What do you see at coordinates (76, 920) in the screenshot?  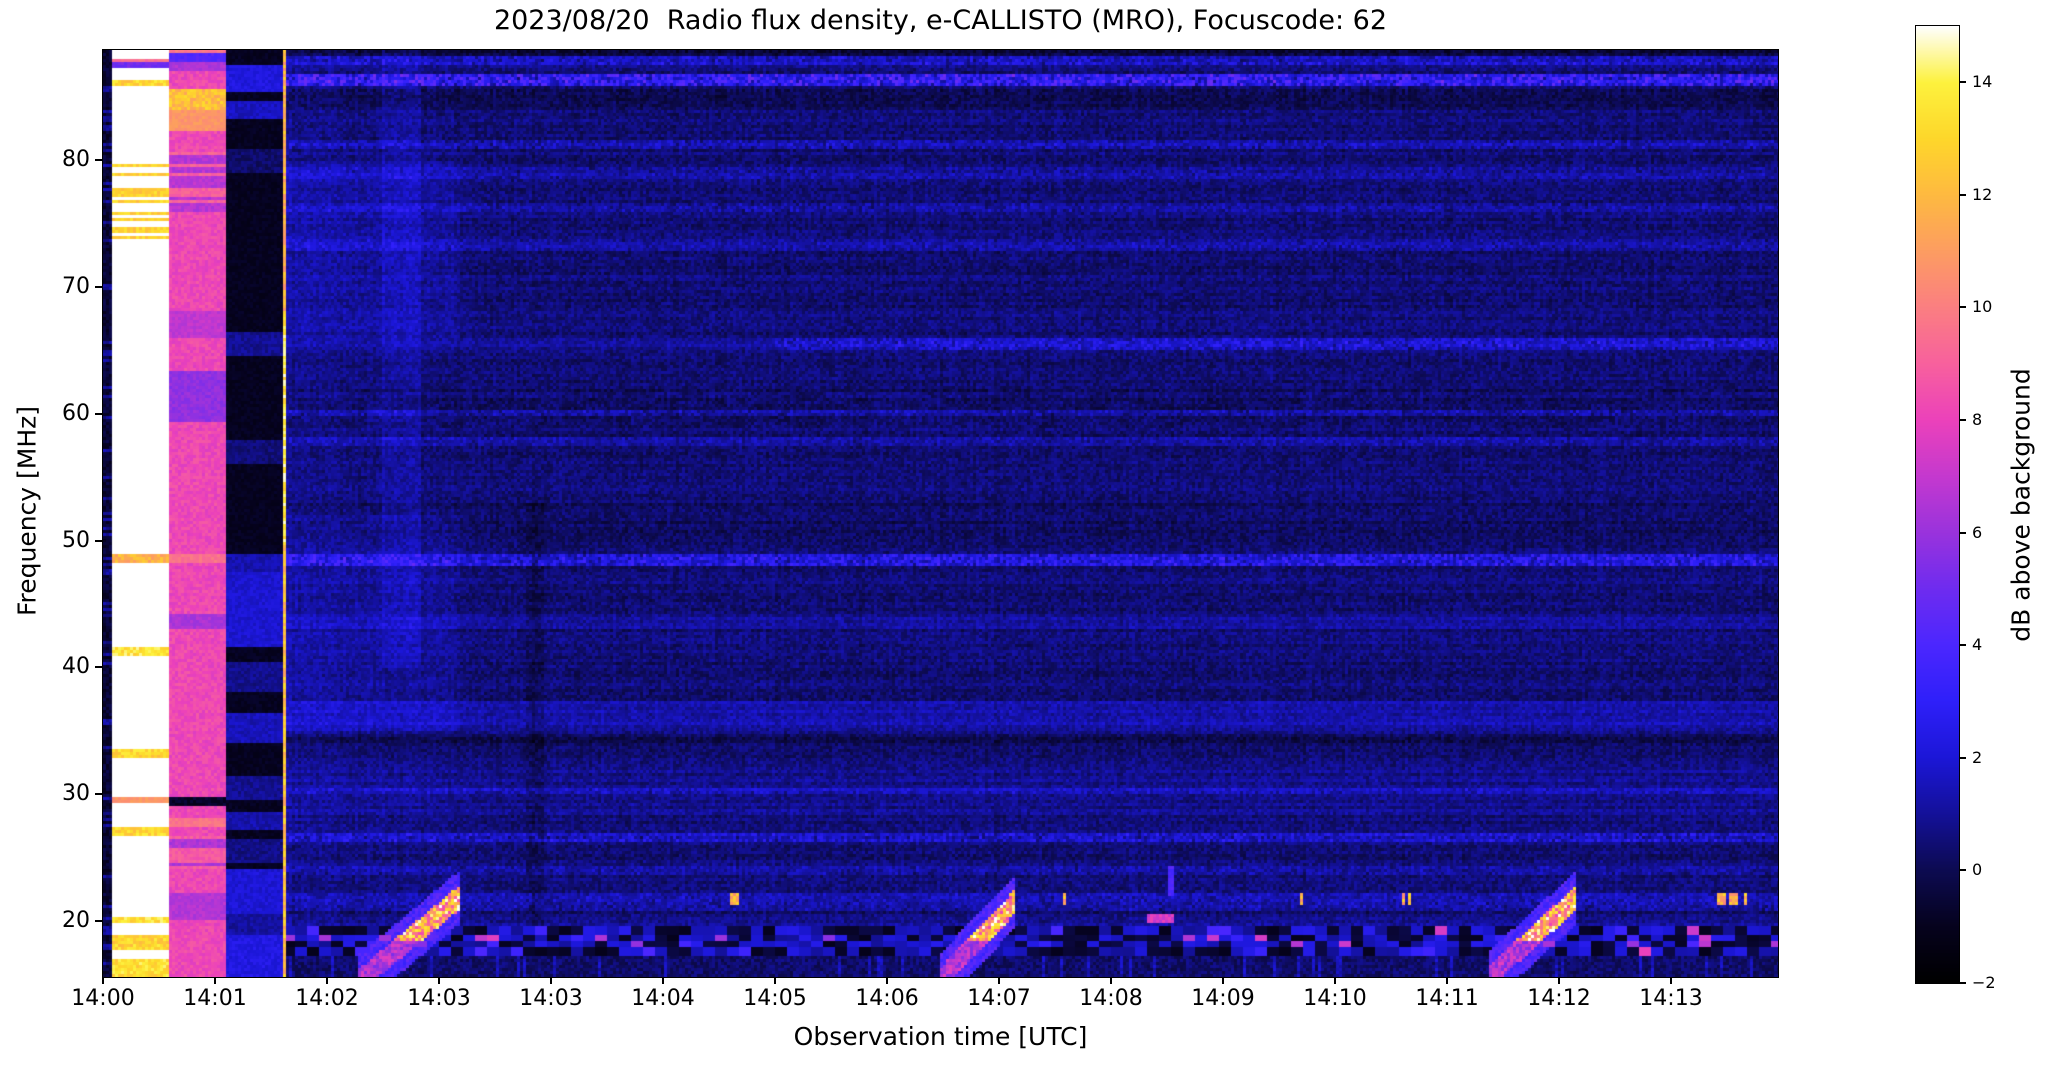 I see `y-tick-label: 20` at bounding box center [76, 920].